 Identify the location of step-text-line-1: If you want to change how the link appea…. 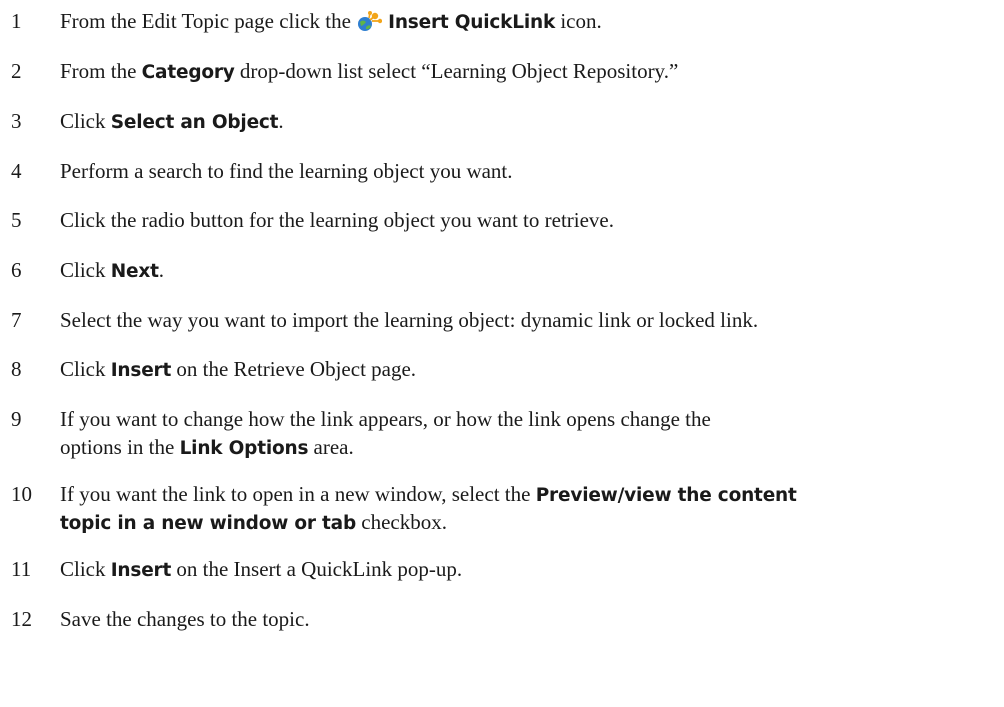
(385, 419).